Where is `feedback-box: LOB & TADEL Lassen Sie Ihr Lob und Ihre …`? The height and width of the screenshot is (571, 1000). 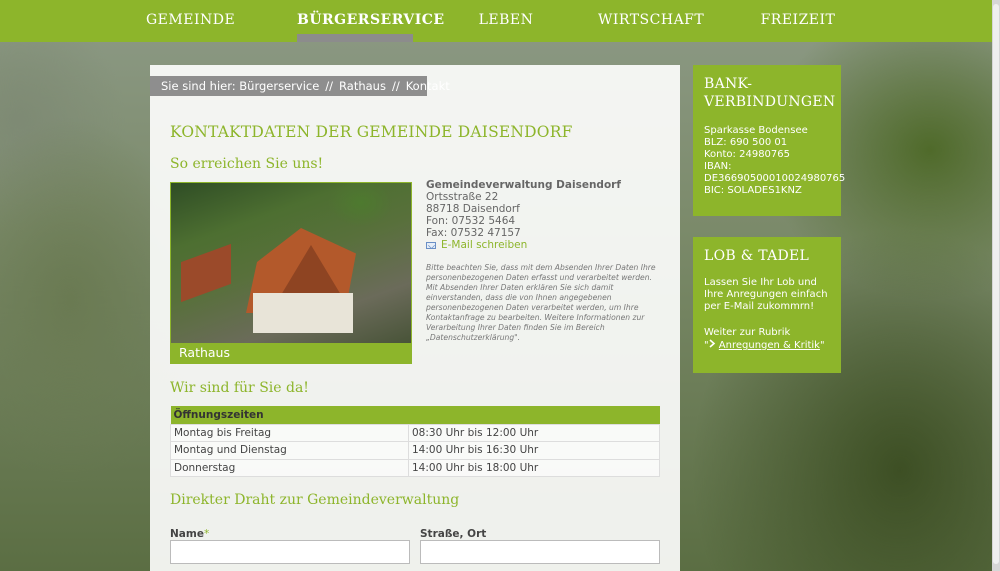
feedback-box: LOB & TADEL Lassen Sie Ihr Lob und Ihre … is located at coordinates (767, 305).